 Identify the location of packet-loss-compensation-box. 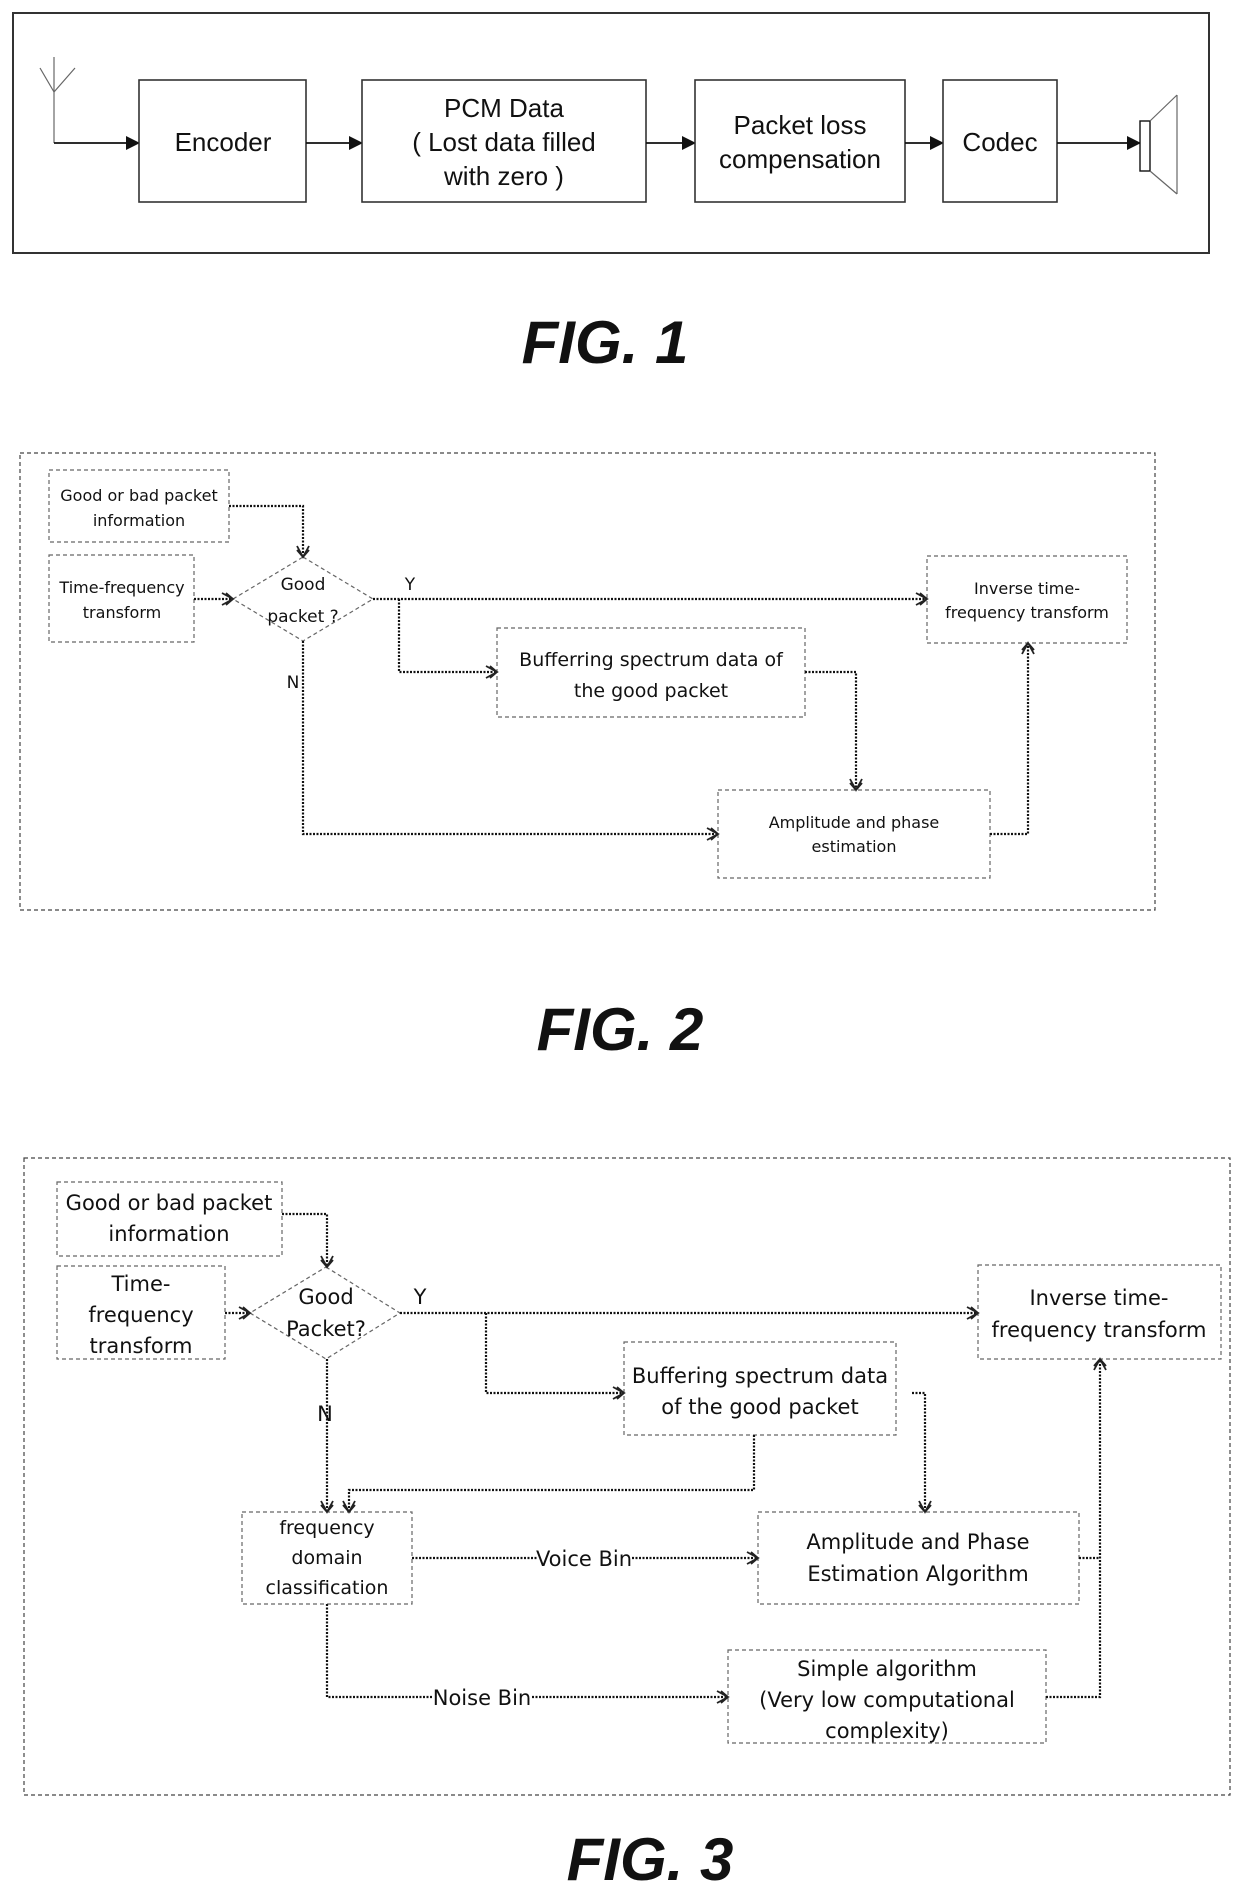
(800, 141).